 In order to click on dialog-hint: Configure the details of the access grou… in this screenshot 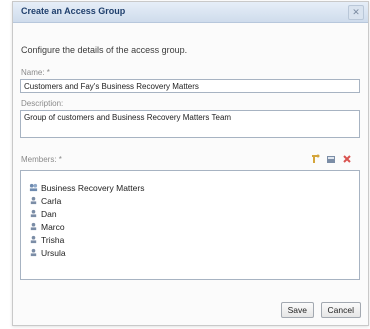, I will do `click(104, 50)`.